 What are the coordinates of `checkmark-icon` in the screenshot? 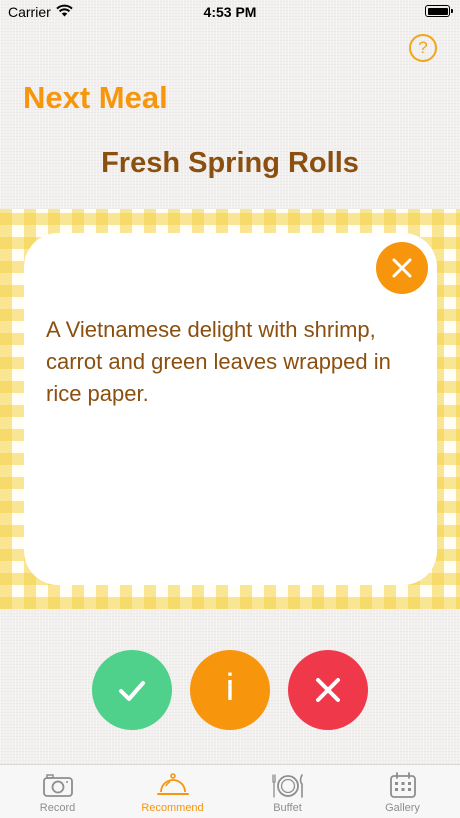 It's located at (132, 691).